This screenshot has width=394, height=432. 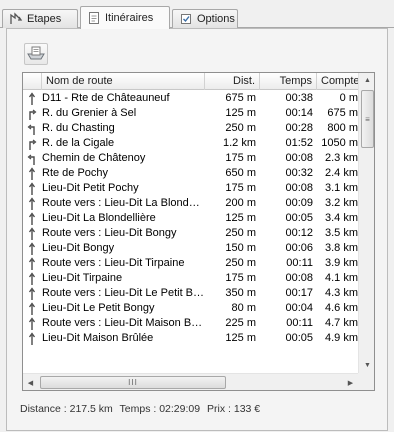 I want to click on distance-cell: 350 m, so click(x=240, y=293).